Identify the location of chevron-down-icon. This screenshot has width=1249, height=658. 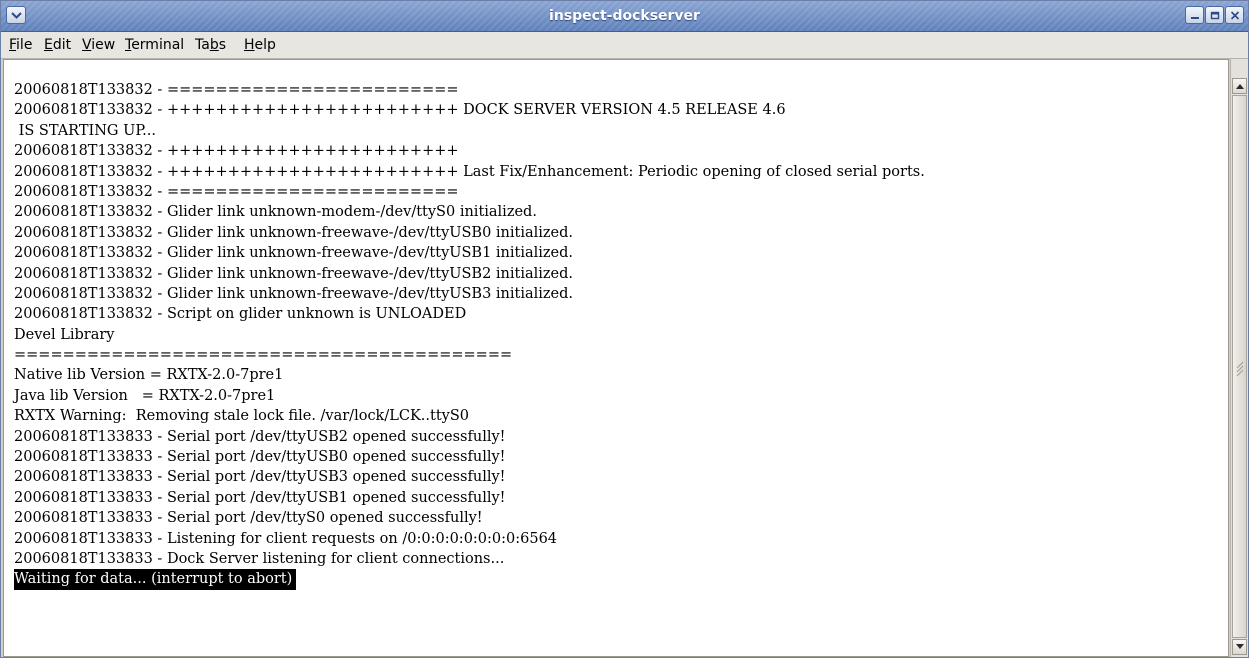
(16, 15).